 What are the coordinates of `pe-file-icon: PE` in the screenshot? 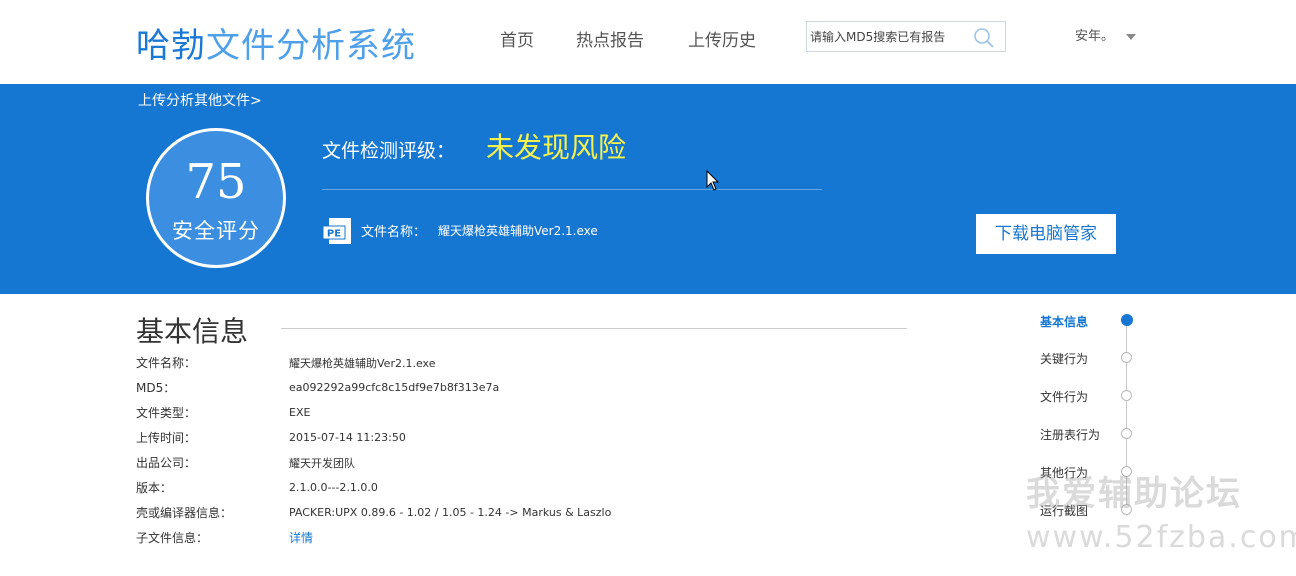 It's located at (337, 231).